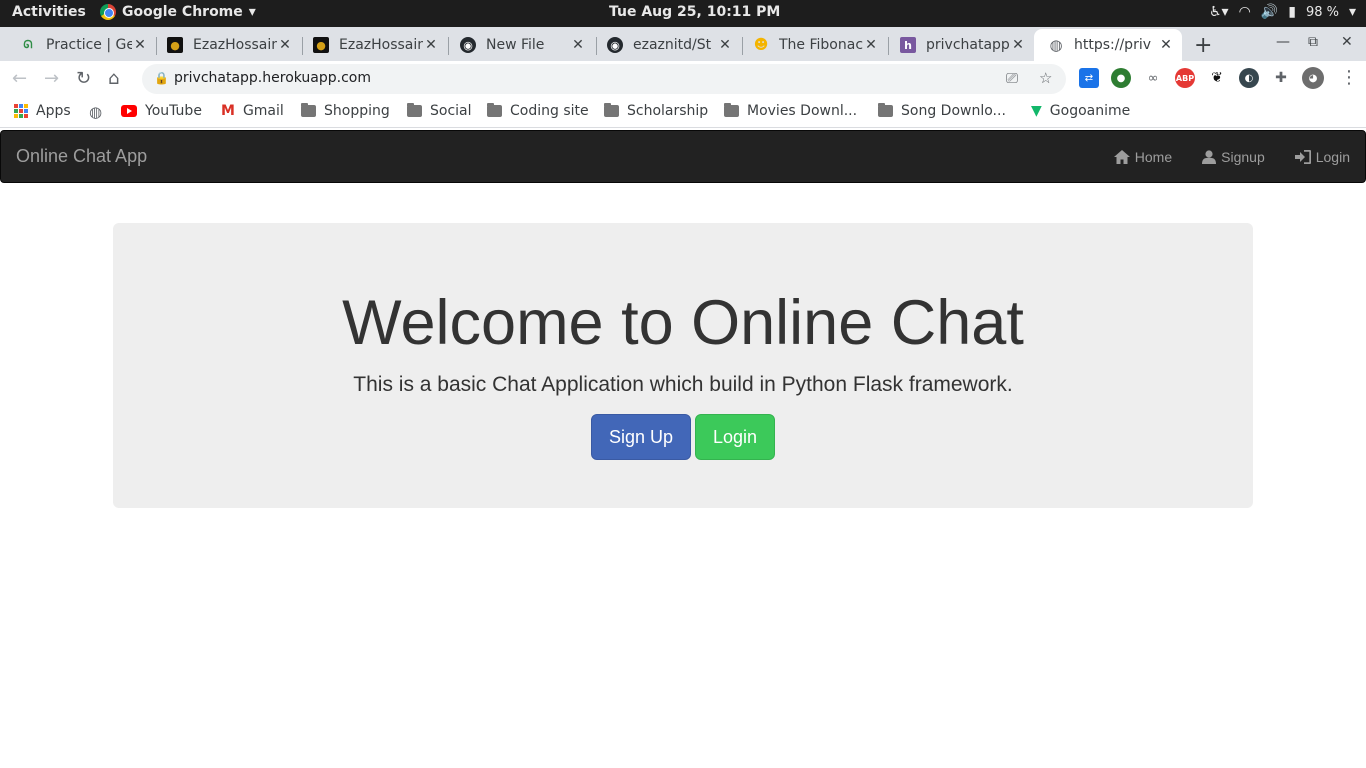  Describe the element at coordinates (381, 45) in the screenshot. I see `tab-title: EzazHossain` at that location.